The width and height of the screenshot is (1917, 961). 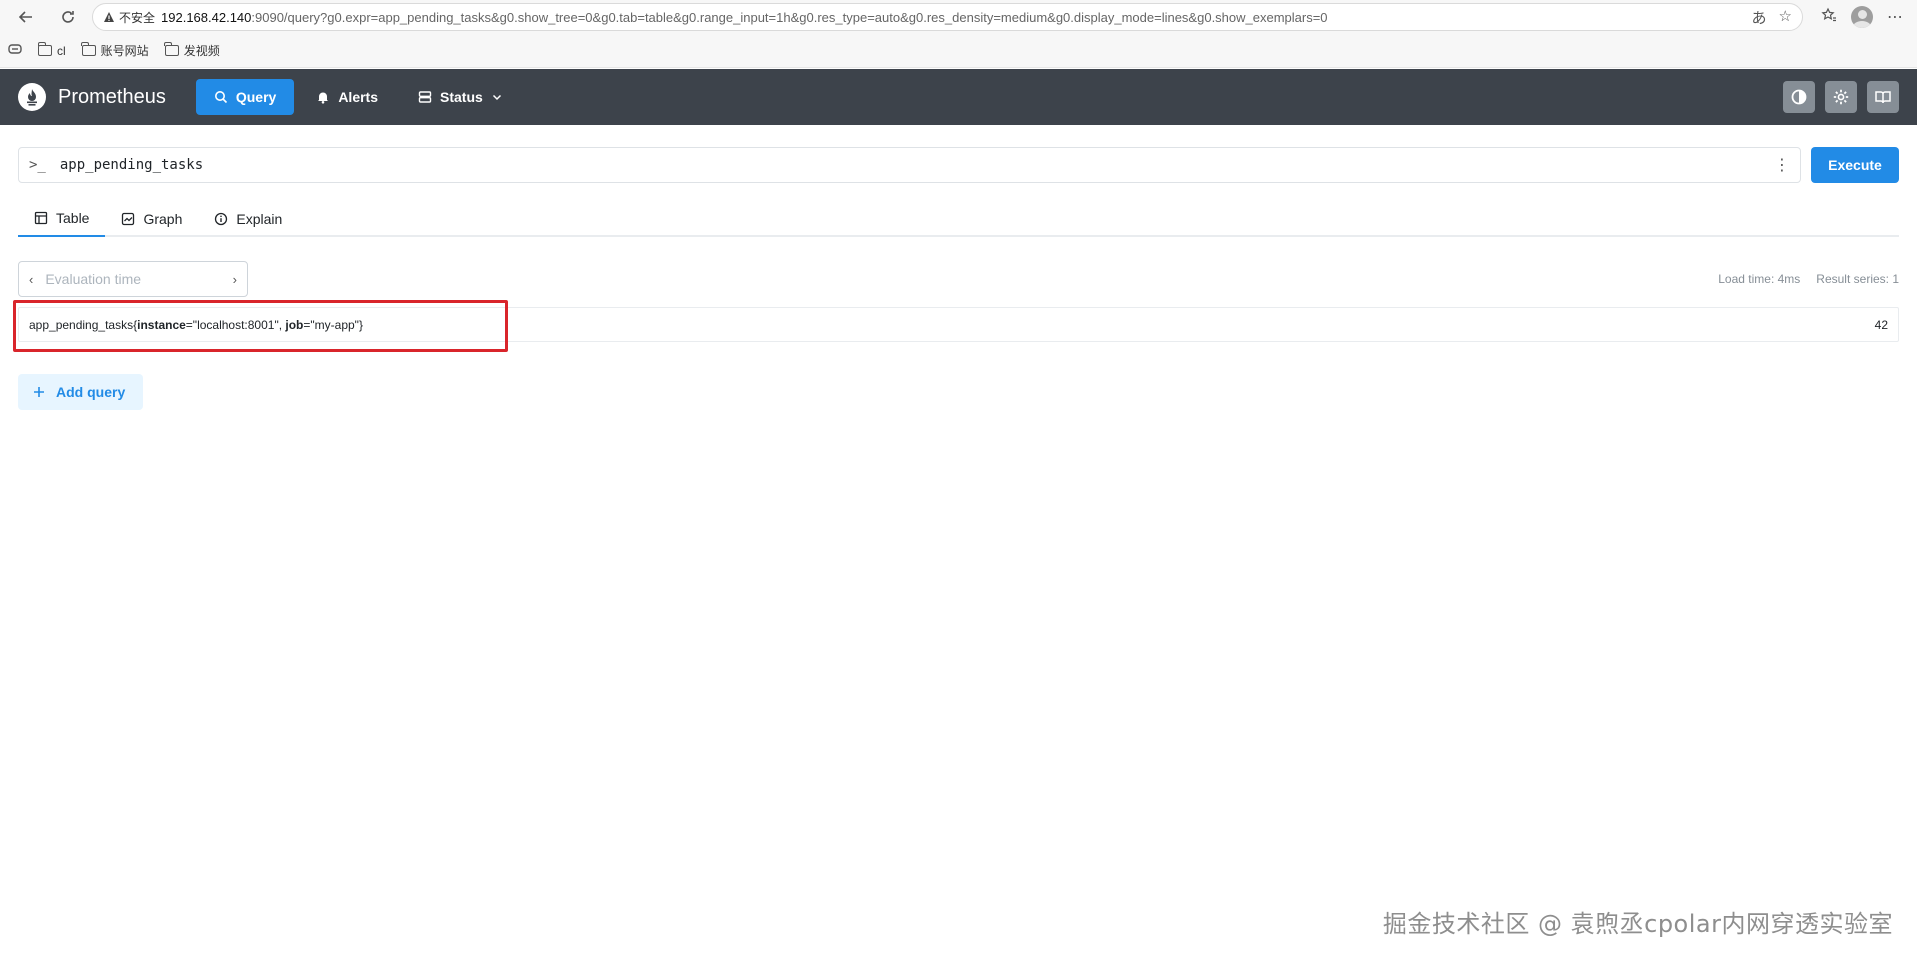 I want to click on chevron-right-icon: ›, so click(x=235, y=279).